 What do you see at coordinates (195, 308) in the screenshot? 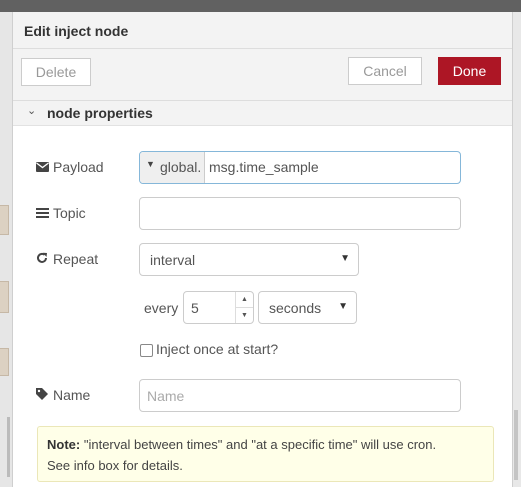
I see `interval-value: 5` at bounding box center [195, 308].